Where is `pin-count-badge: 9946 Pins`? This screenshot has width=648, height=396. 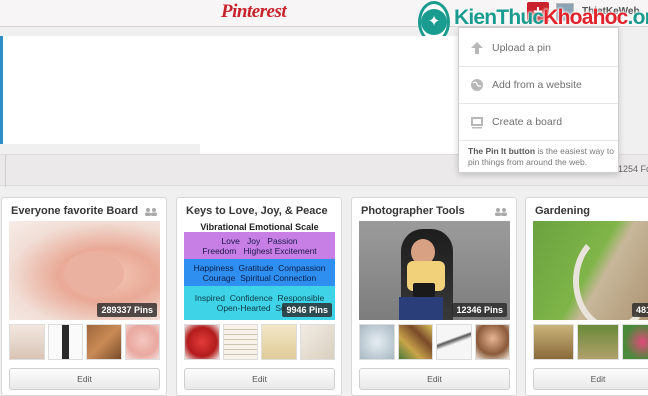
pin-count-badge: 9946 Pins is located at coordinates (307, 310).